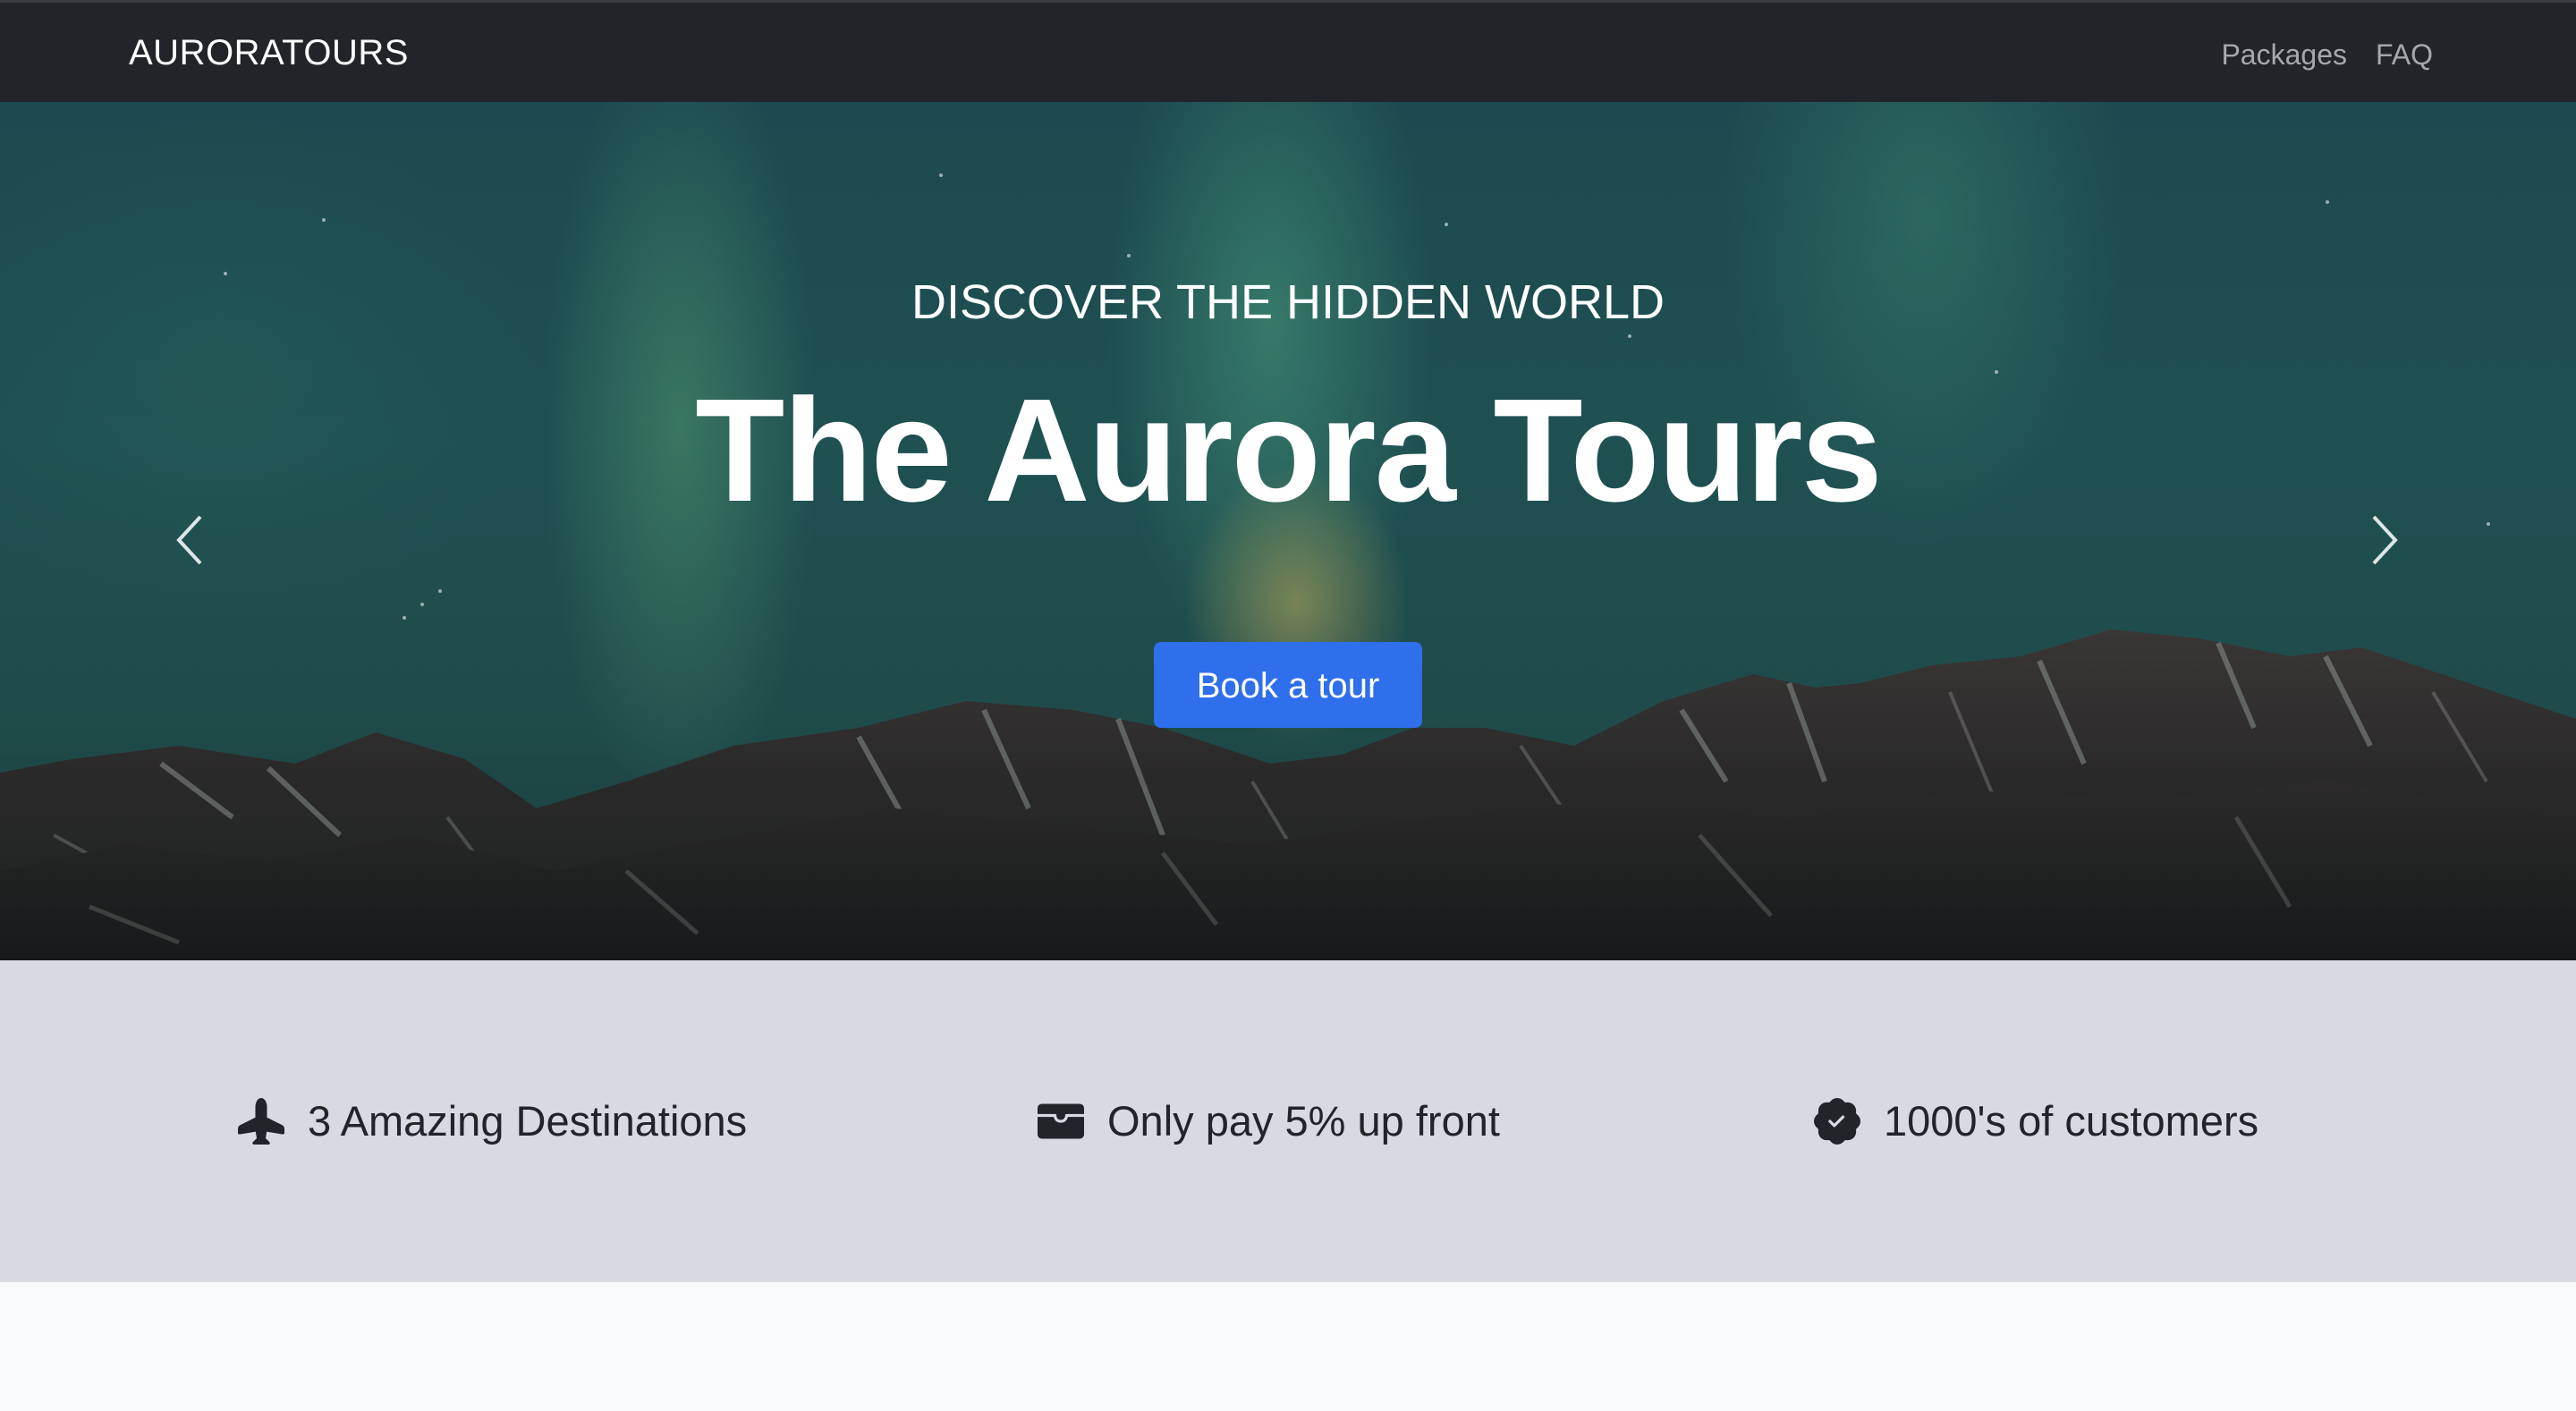  Describe the element at coordinates (261, 1121) in the screenshot. I see `airplane-icon` at that location.